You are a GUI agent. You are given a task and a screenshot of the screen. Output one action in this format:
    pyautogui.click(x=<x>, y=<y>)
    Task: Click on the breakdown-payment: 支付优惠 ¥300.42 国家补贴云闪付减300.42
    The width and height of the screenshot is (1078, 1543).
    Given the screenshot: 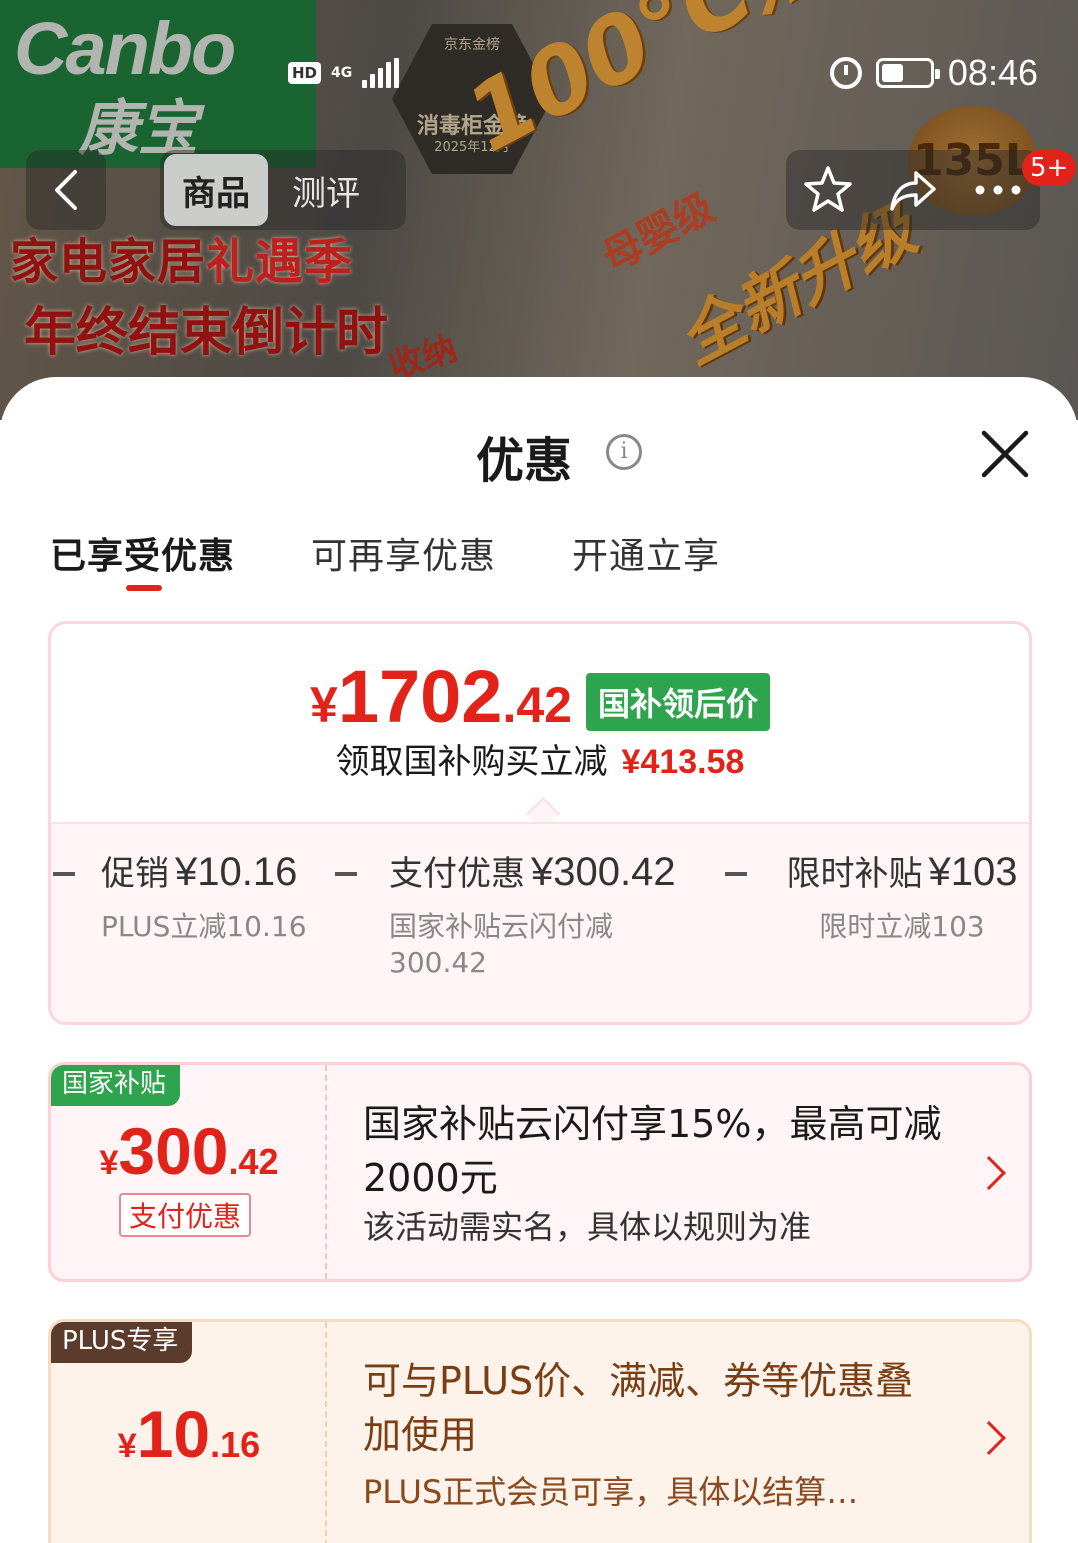 What is the action you would take?
    pyautogui.click(x=544, y=913)
    